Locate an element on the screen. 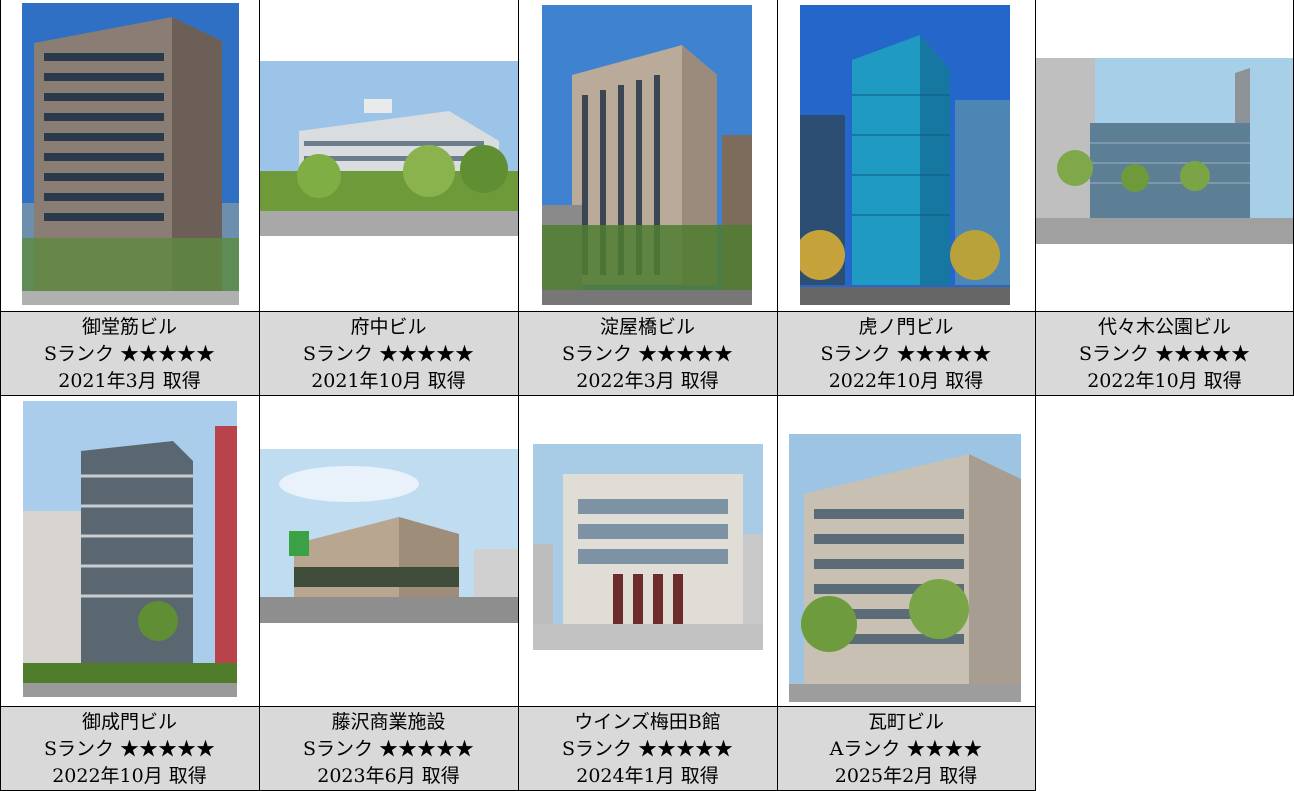 The height and width of the screenshot is (791, 1294). rank-stars: ★★★★ is located at coordinates (944, 749).